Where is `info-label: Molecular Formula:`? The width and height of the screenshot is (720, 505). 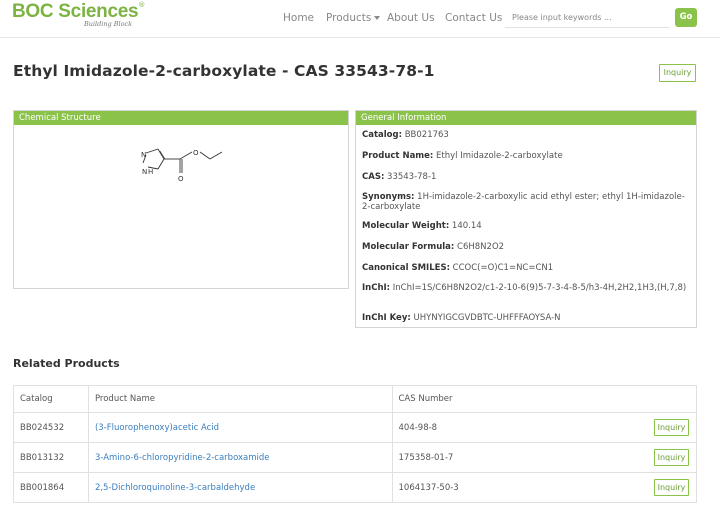 info-label: Molecular Formula: is located at coordinates (408, 247).